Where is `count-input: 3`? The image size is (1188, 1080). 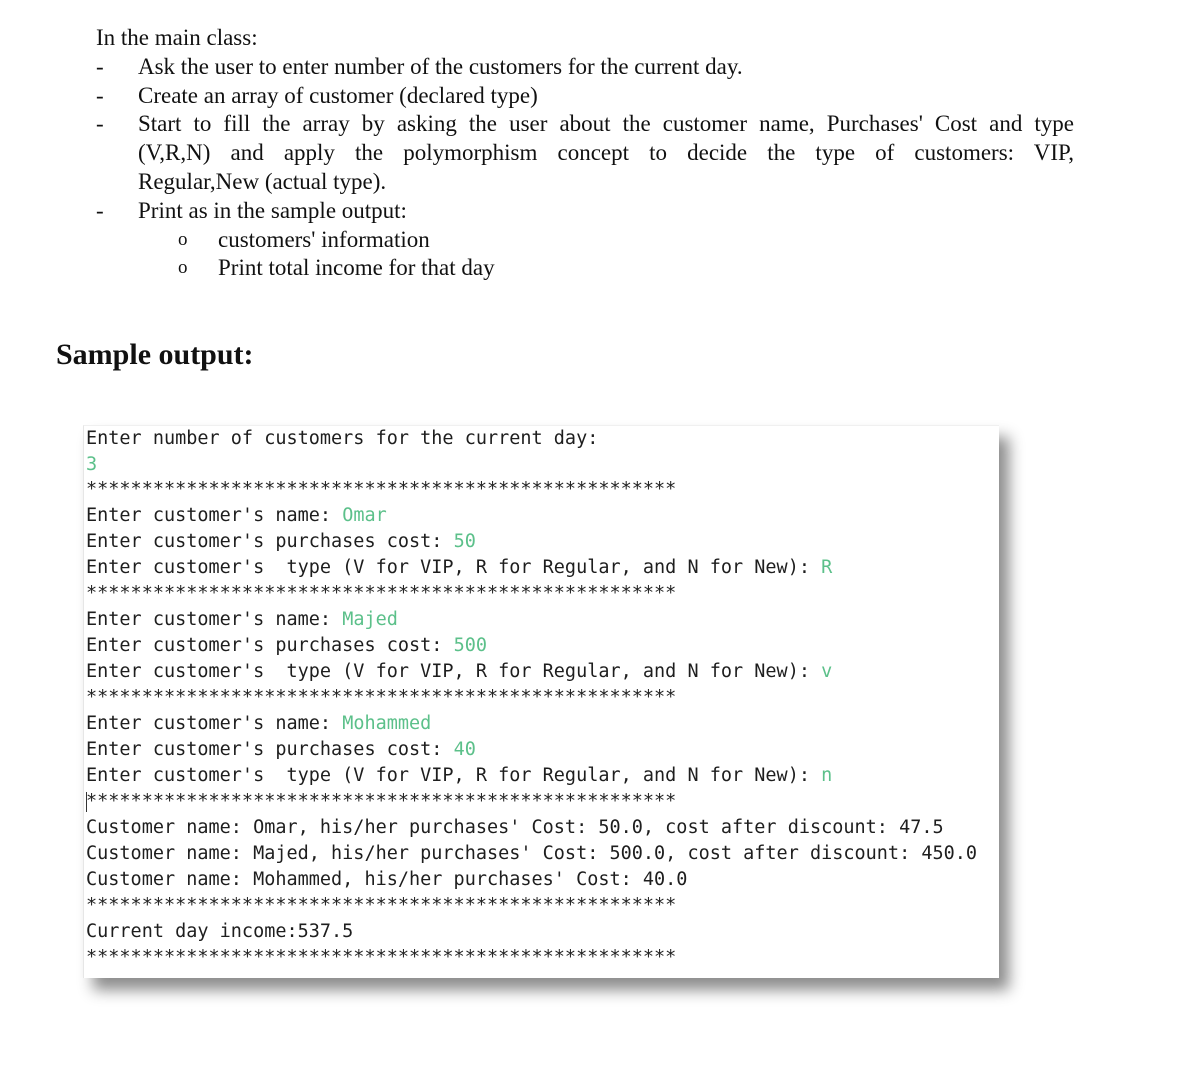 count-input: 3 is located at coordinates (92, 464).